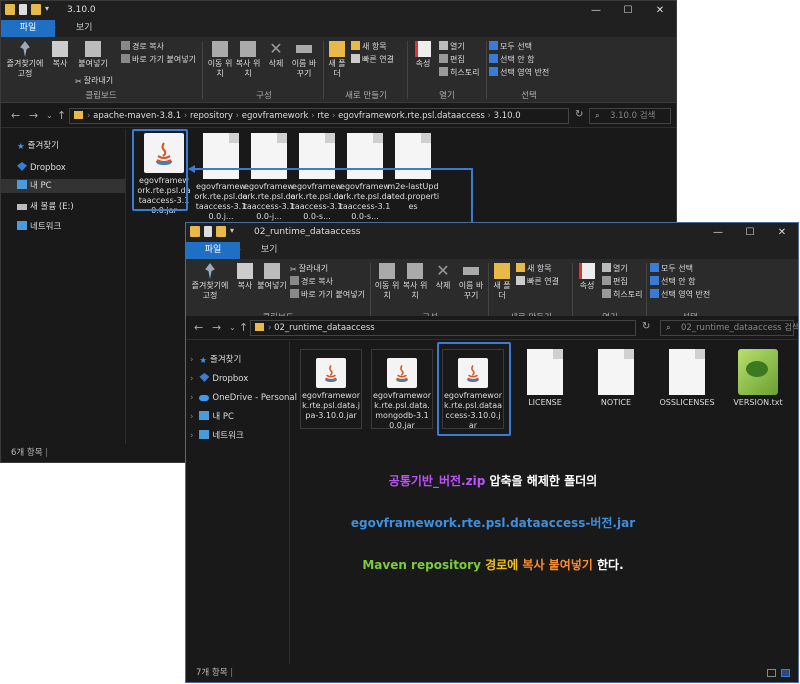 The width and height of the screenshot is (800, 684). Describe the element at coordinates (413, 172) in the screenshot. I see `file-item: m2e-lastUpdated.properties` at that location.